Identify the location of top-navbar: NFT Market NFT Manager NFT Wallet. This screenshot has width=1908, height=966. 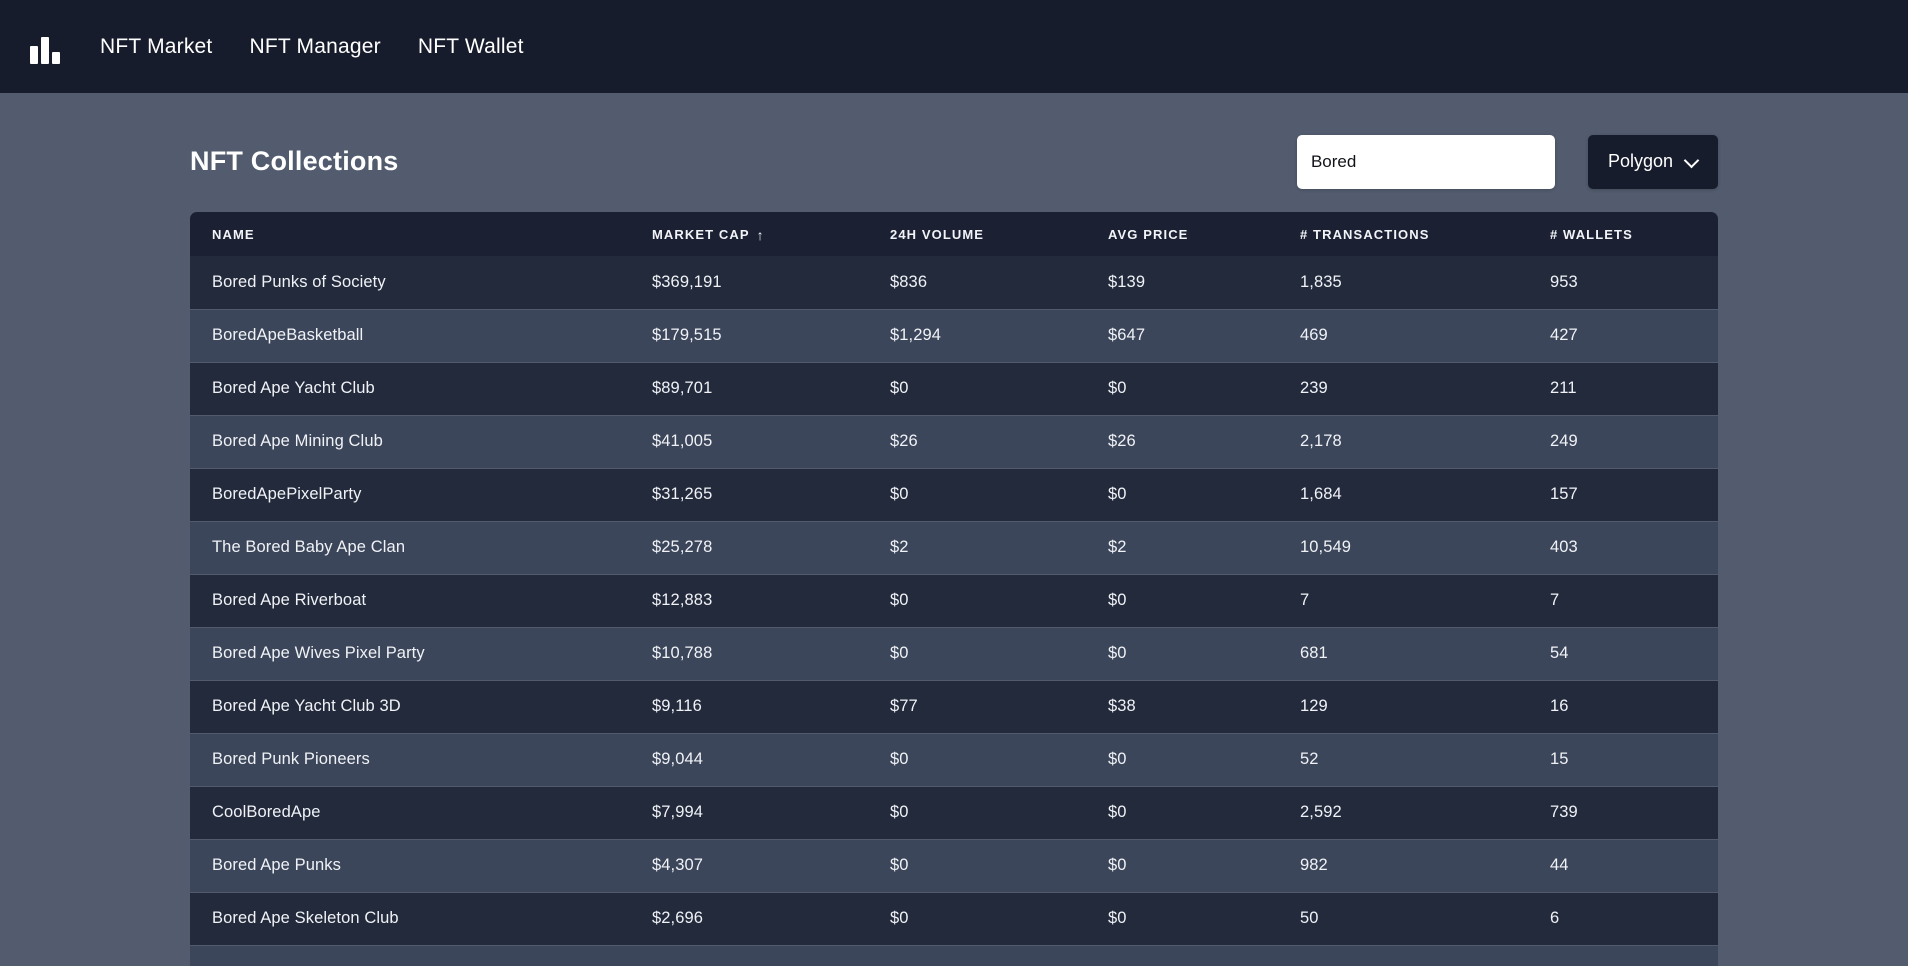
(954, 46).